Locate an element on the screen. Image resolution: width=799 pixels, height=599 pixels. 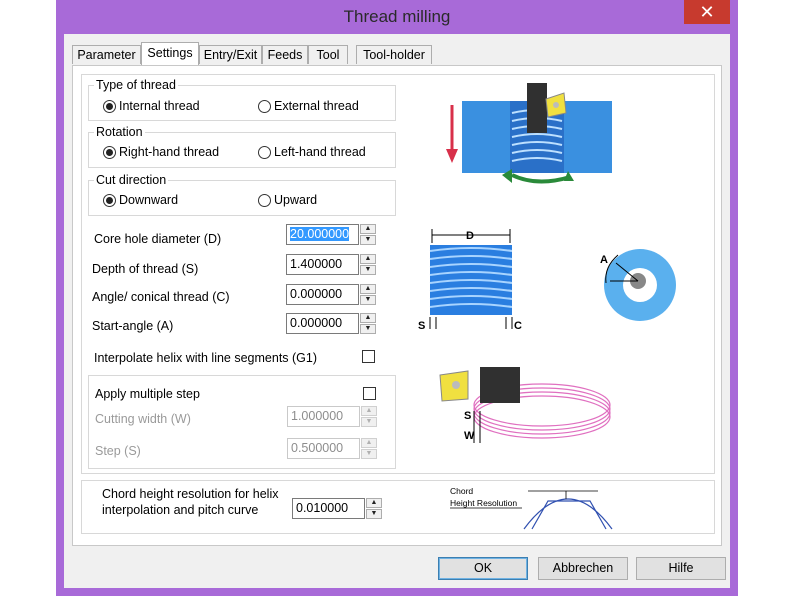
apply-multiple-step-label: Apply multiple step is located at coordinates (147, 394).